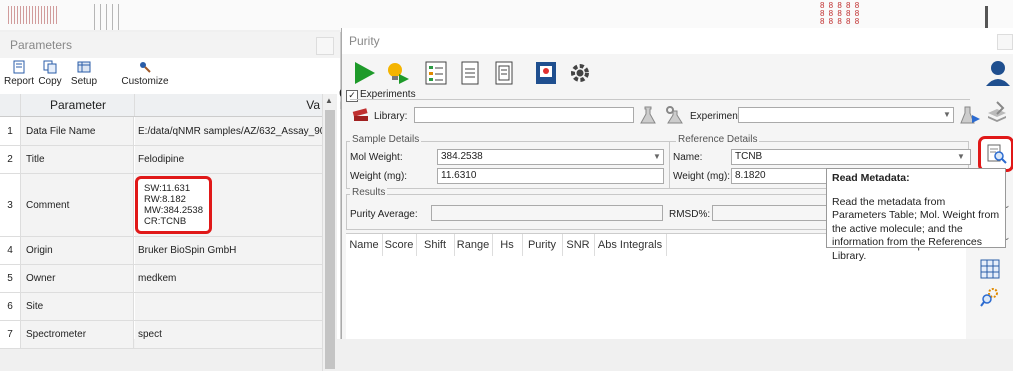  Describe the element at coordinates (77, 334) in the screenshot. I see `parameter-name: Spectrometer` at that location.